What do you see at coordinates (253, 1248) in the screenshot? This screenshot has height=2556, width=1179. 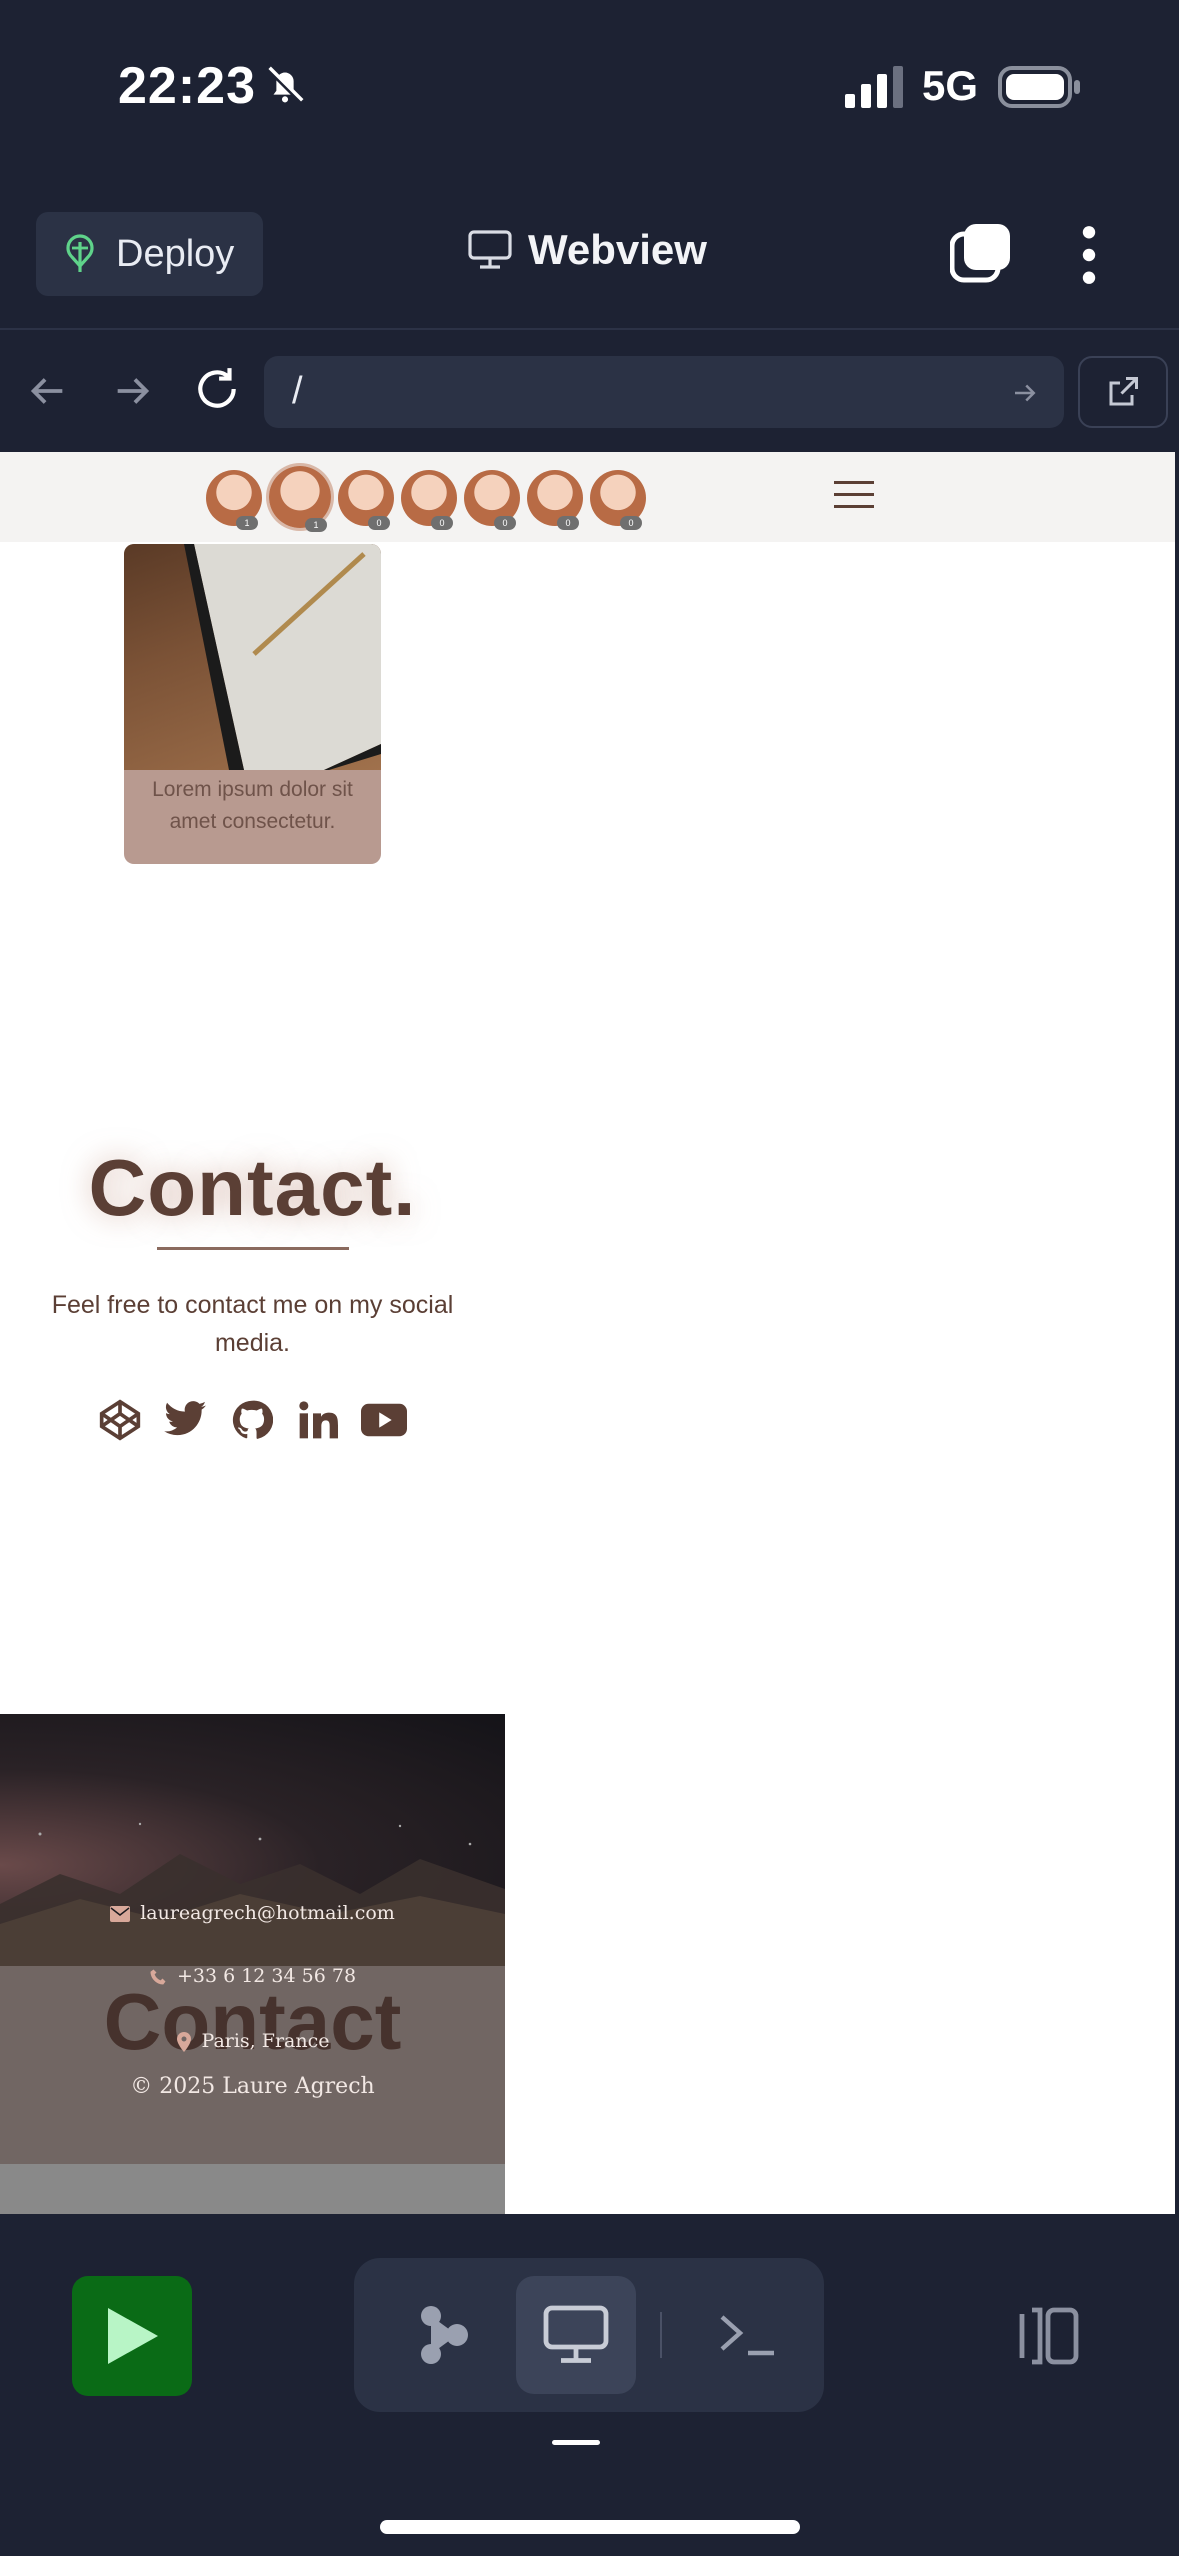 I see `heading-underline` at bounding box center [253, 1248].